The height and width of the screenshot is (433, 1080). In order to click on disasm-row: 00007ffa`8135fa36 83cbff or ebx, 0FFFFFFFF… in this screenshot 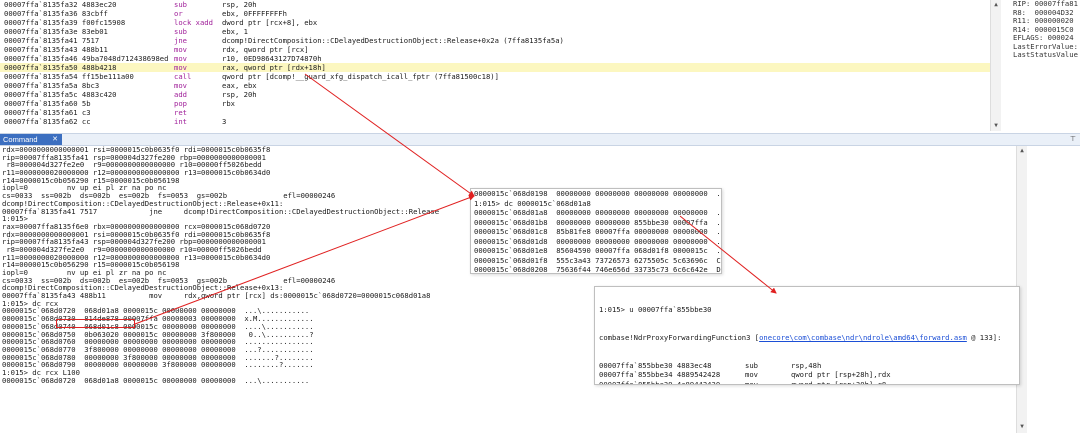, I will do `click(495, 13)`.